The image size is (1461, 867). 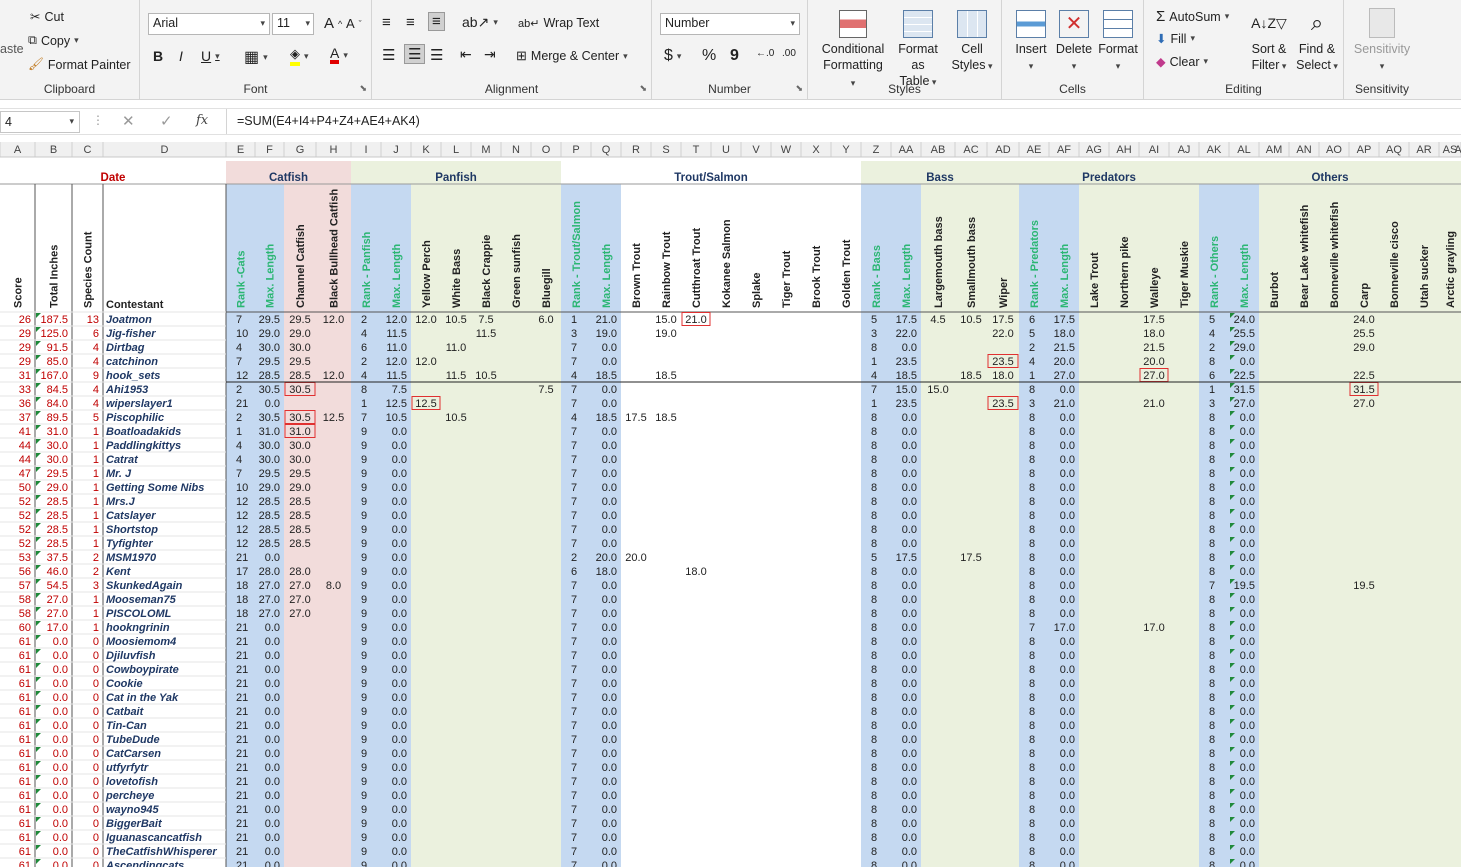 I want to click on cell-value: 7.5, so click(x=399, y=390).